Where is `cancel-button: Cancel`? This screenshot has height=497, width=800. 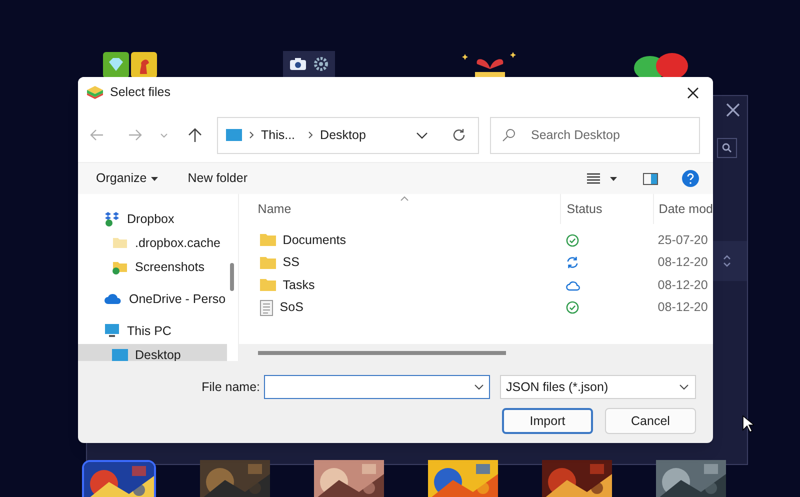 cancel-button: Cancel is located at coordinates (650, 421).